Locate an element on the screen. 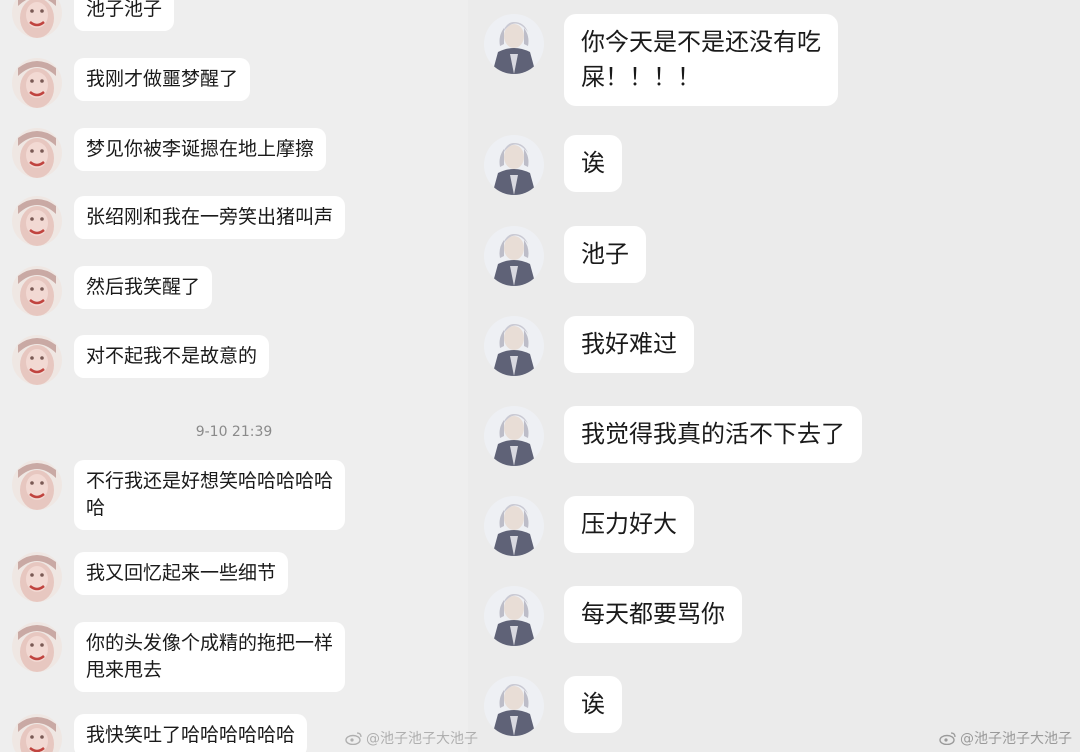 The width and height of the screenshot is (1080, 752). message-row: 然后我笑醒了 is located at coordinates (112, 291).